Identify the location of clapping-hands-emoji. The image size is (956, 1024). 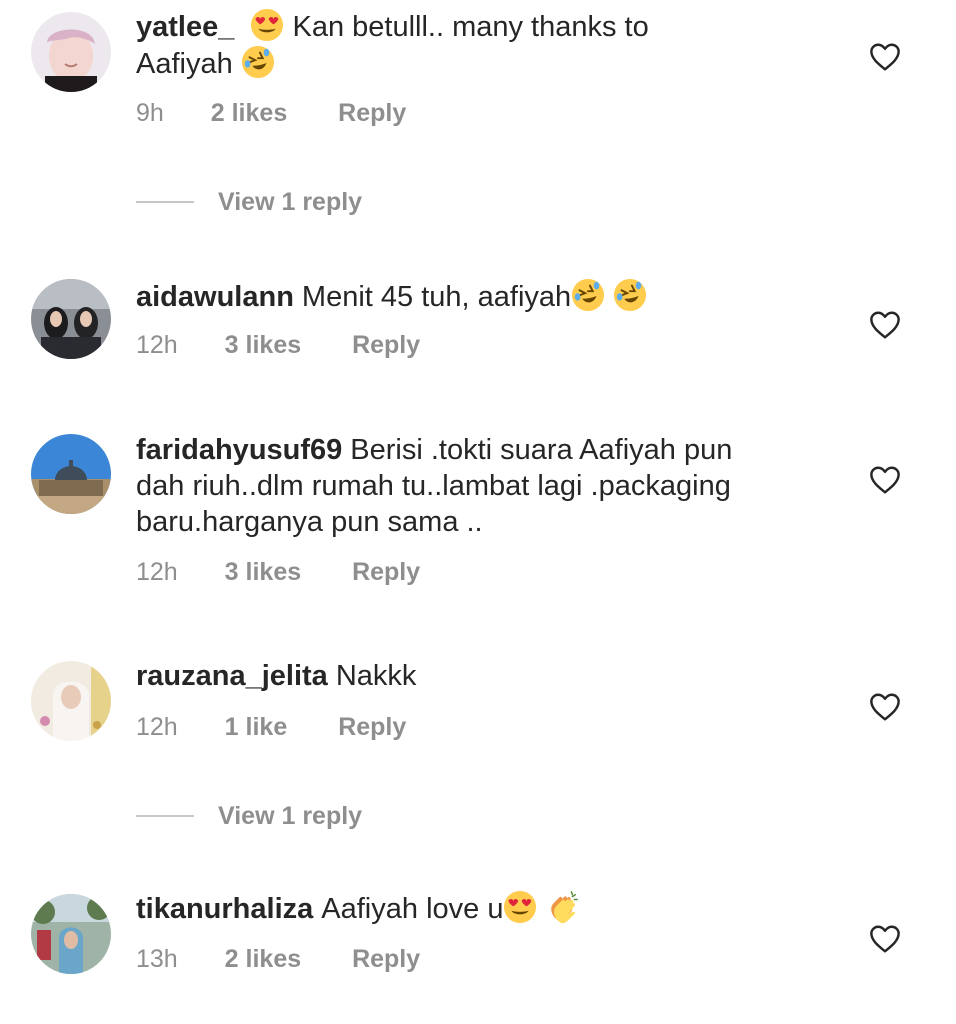
(563, 907).